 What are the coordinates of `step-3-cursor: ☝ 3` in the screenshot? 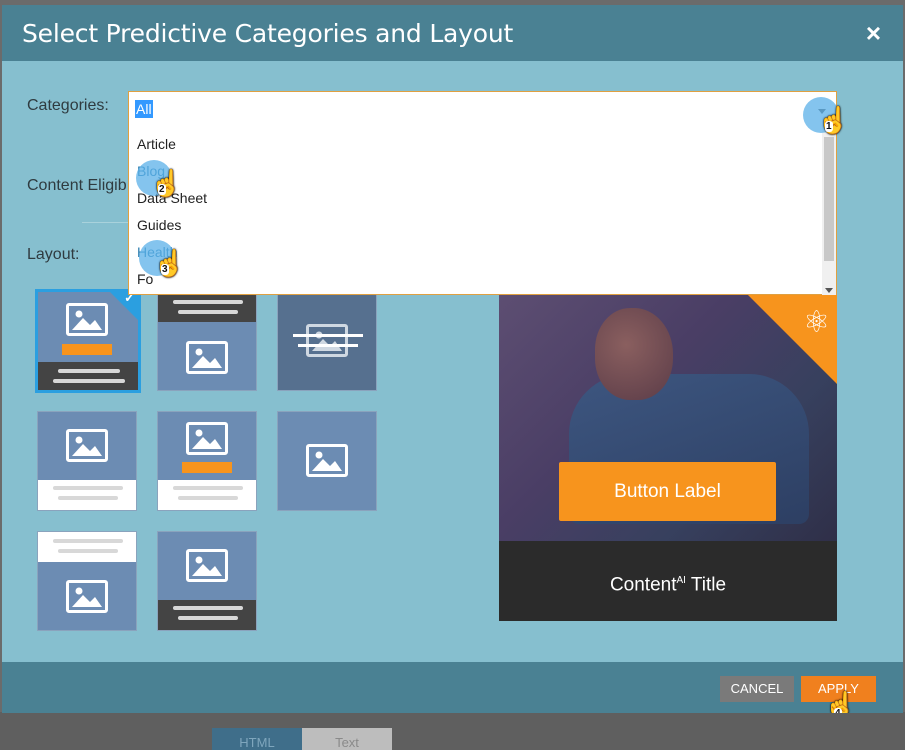 It's located at (162, 260).